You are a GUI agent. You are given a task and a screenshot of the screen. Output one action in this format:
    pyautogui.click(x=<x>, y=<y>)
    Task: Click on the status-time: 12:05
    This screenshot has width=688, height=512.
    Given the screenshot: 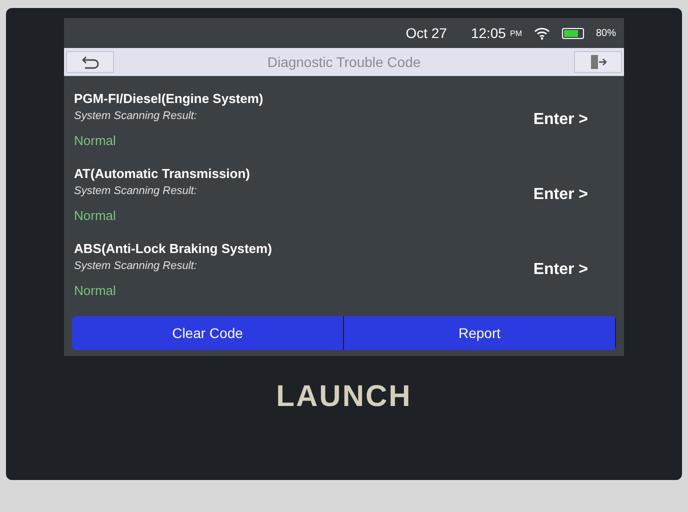 What is the action you would take?
    pyautogui.click(x=488, y=33)
    